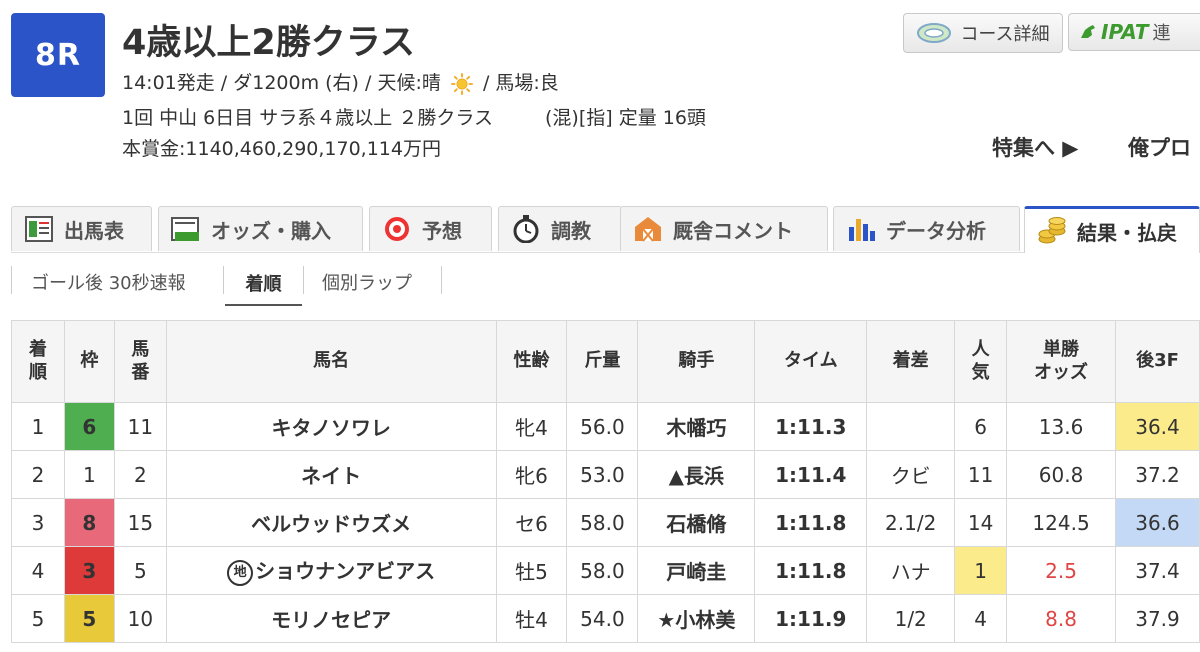 The height and width of the screenshot is (652, 1200). What do you see at coordinates (911, 522) in the screenshot?
I see `margin: 2.1/2` at bounding box center [911, 522].